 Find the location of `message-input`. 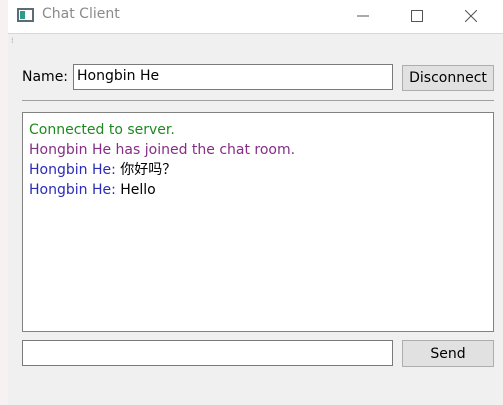

message-input is located at coordinates (207, 353).